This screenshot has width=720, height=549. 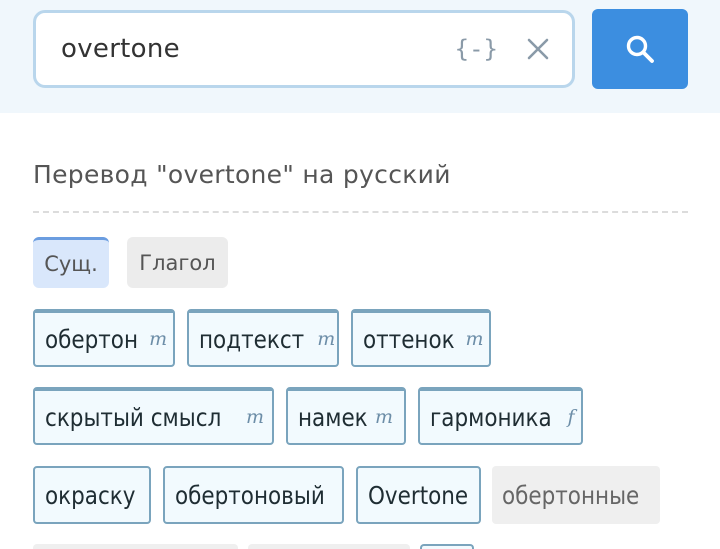 I want to click on translation-chip: Overtone, so click(x=418, y=495).